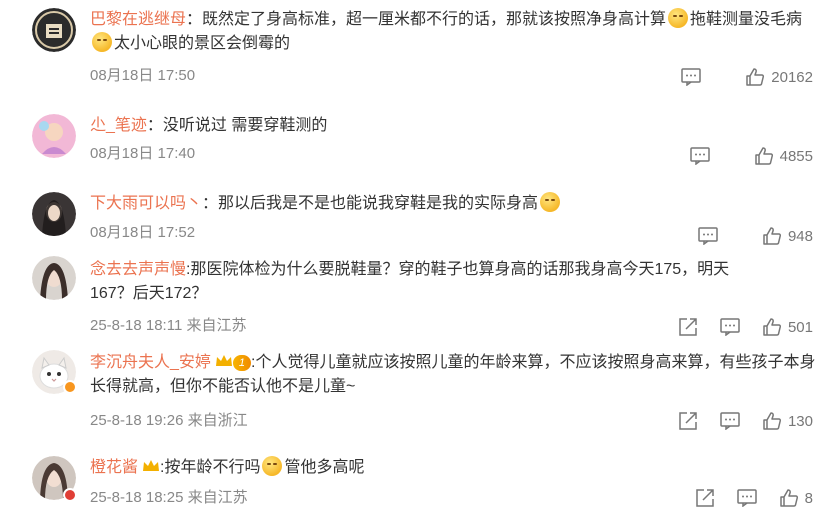  I want to click on like-button: 20162, so click(779, 77).